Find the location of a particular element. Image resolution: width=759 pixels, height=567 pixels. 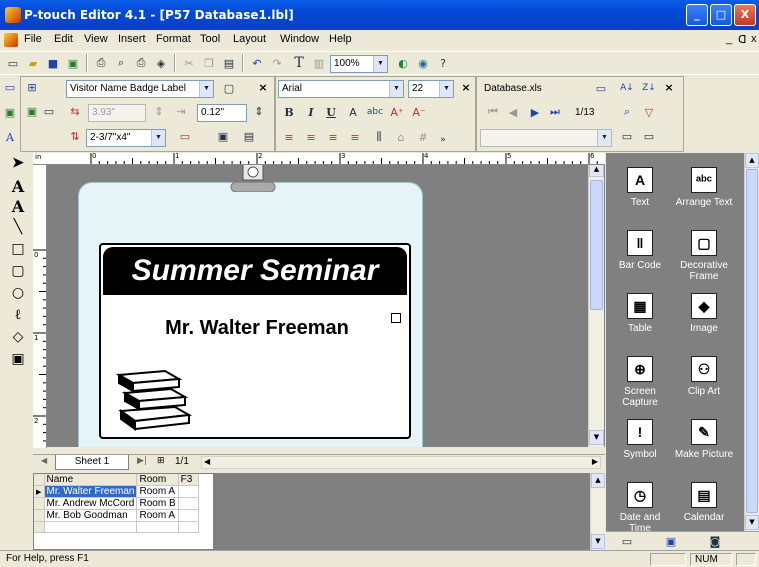

print-setup-icon: ⎙ is located at coordinates (101, 63).